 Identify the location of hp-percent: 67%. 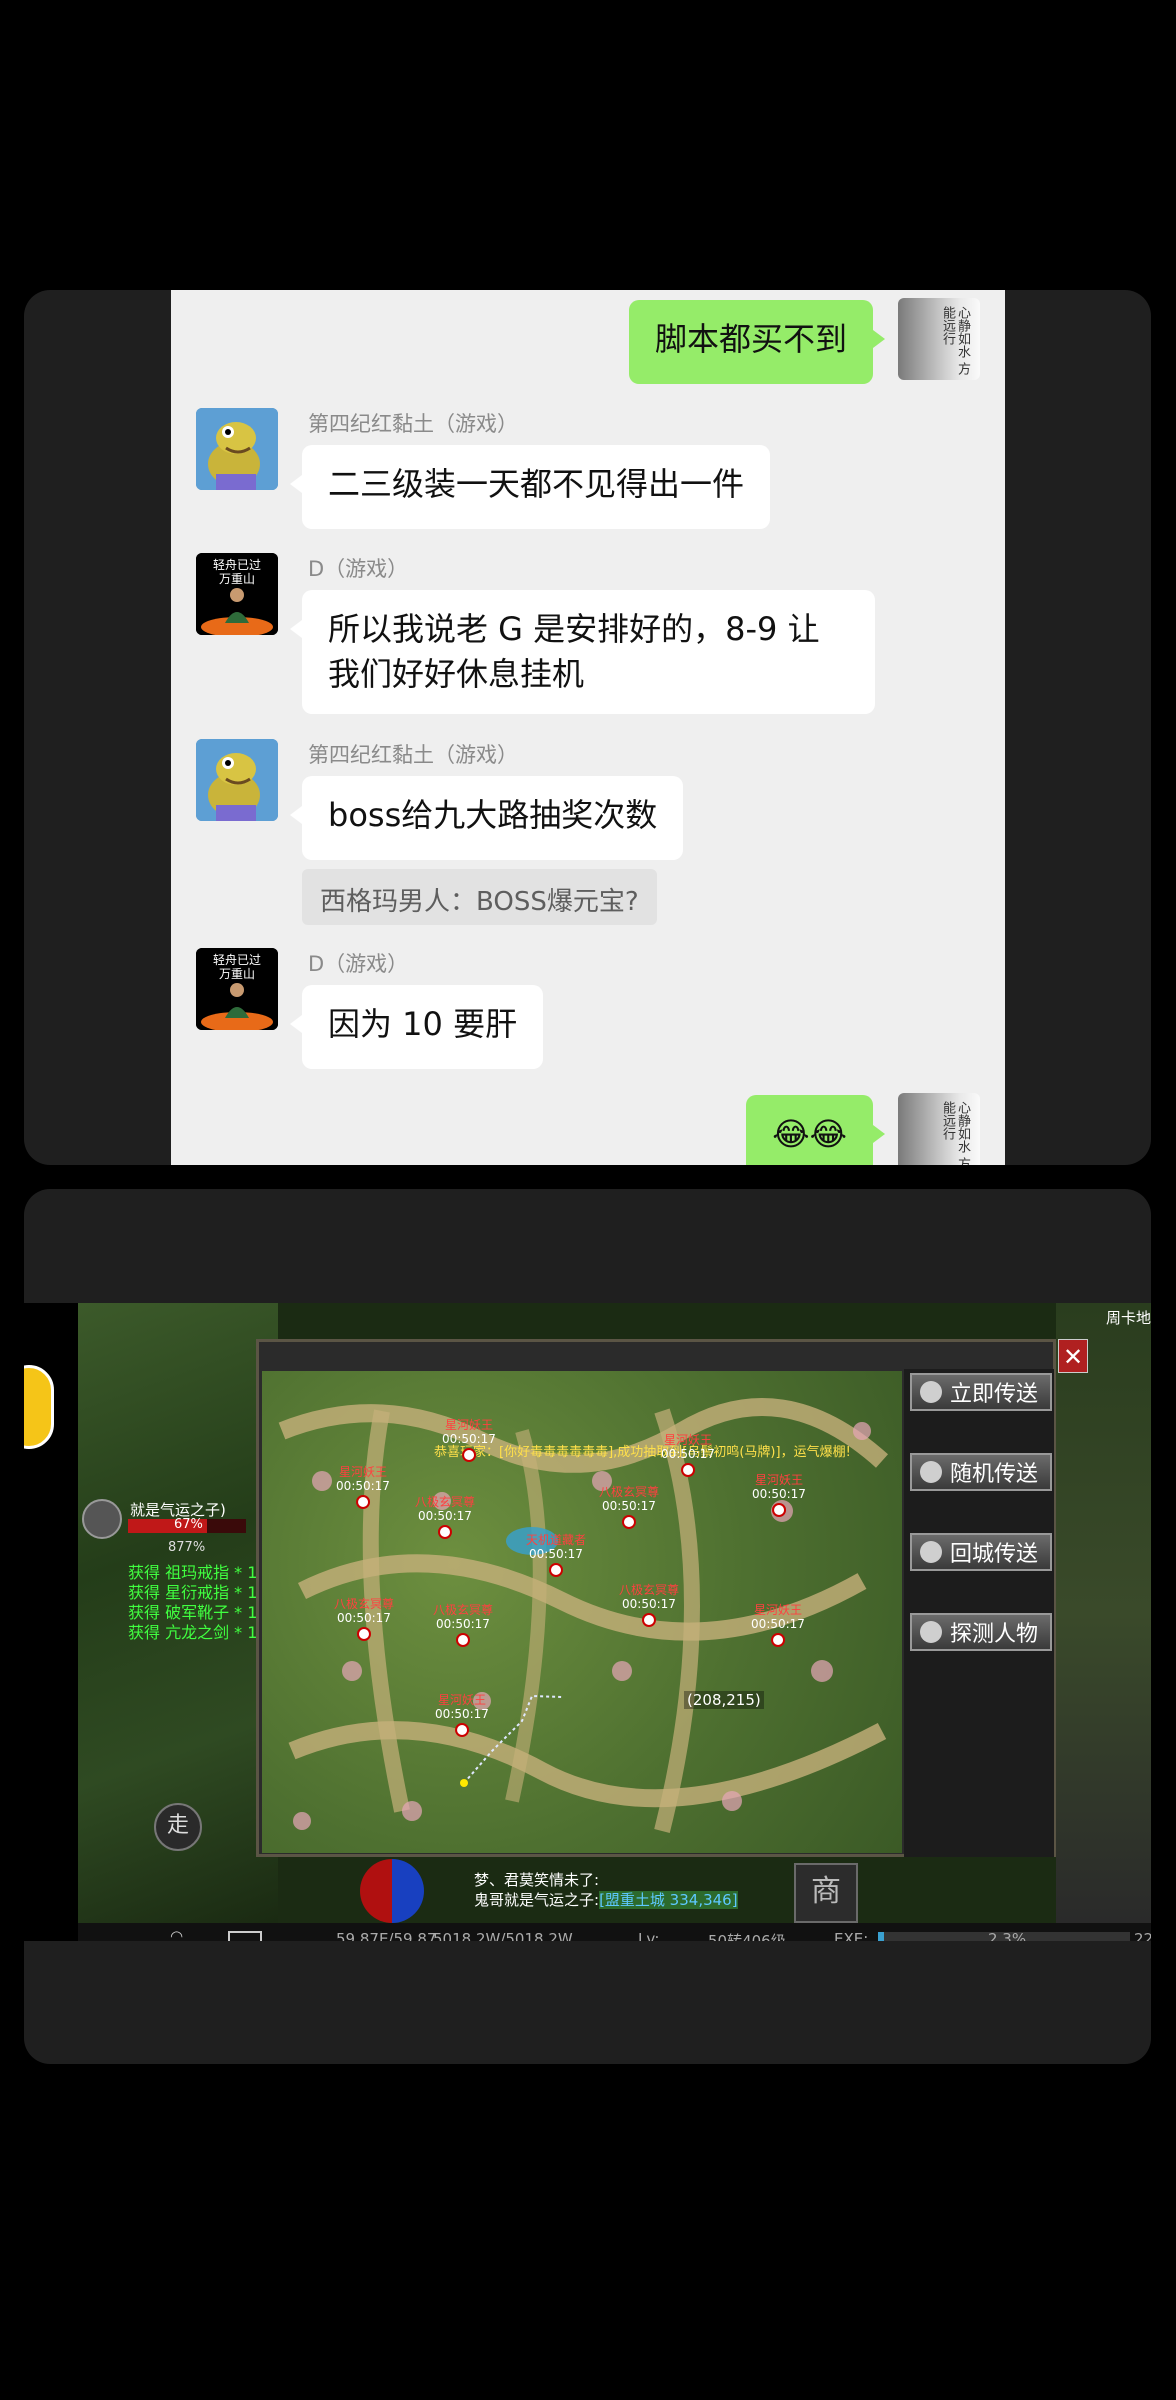
(188, 1524).